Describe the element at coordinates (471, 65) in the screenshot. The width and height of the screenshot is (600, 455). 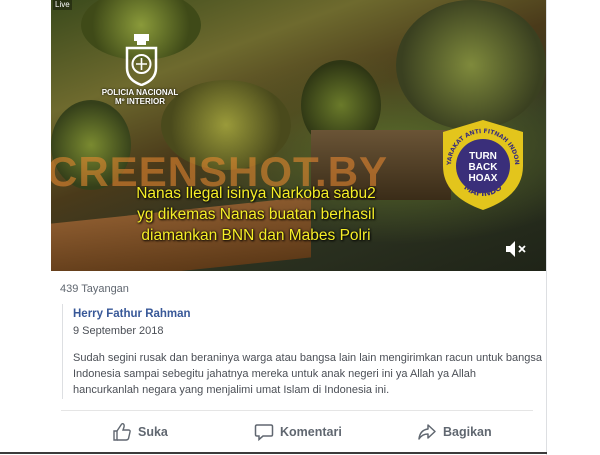
I see `pineapple-shape` at that location.